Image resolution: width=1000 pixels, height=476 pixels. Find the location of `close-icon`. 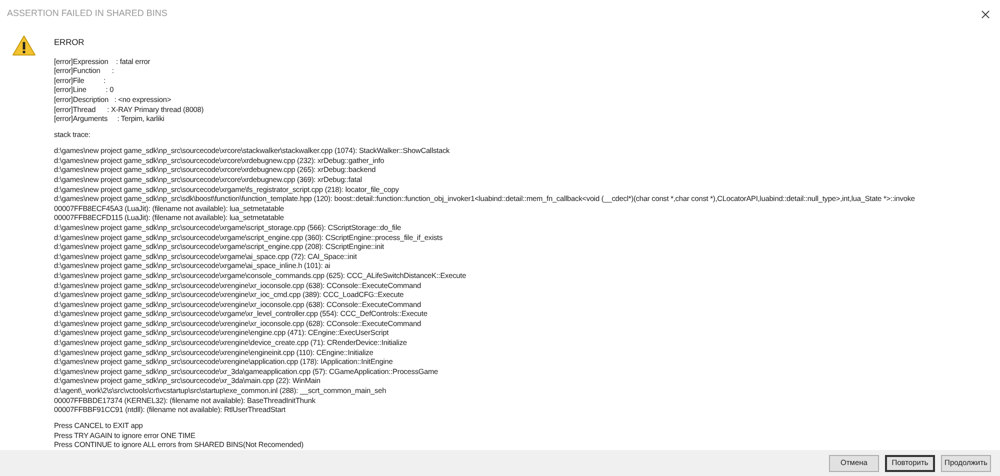

close-icon is located at coordinates (985, 14).